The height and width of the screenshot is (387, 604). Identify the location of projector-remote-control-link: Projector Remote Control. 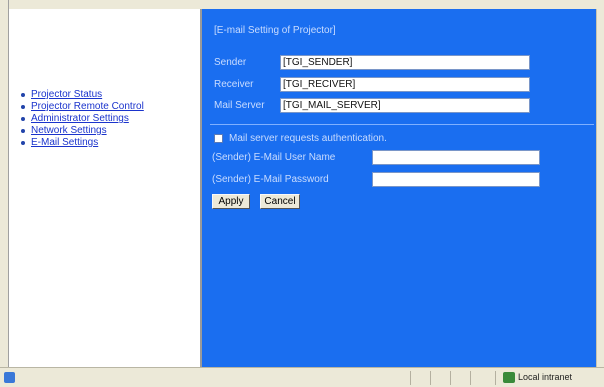
(87, 106).